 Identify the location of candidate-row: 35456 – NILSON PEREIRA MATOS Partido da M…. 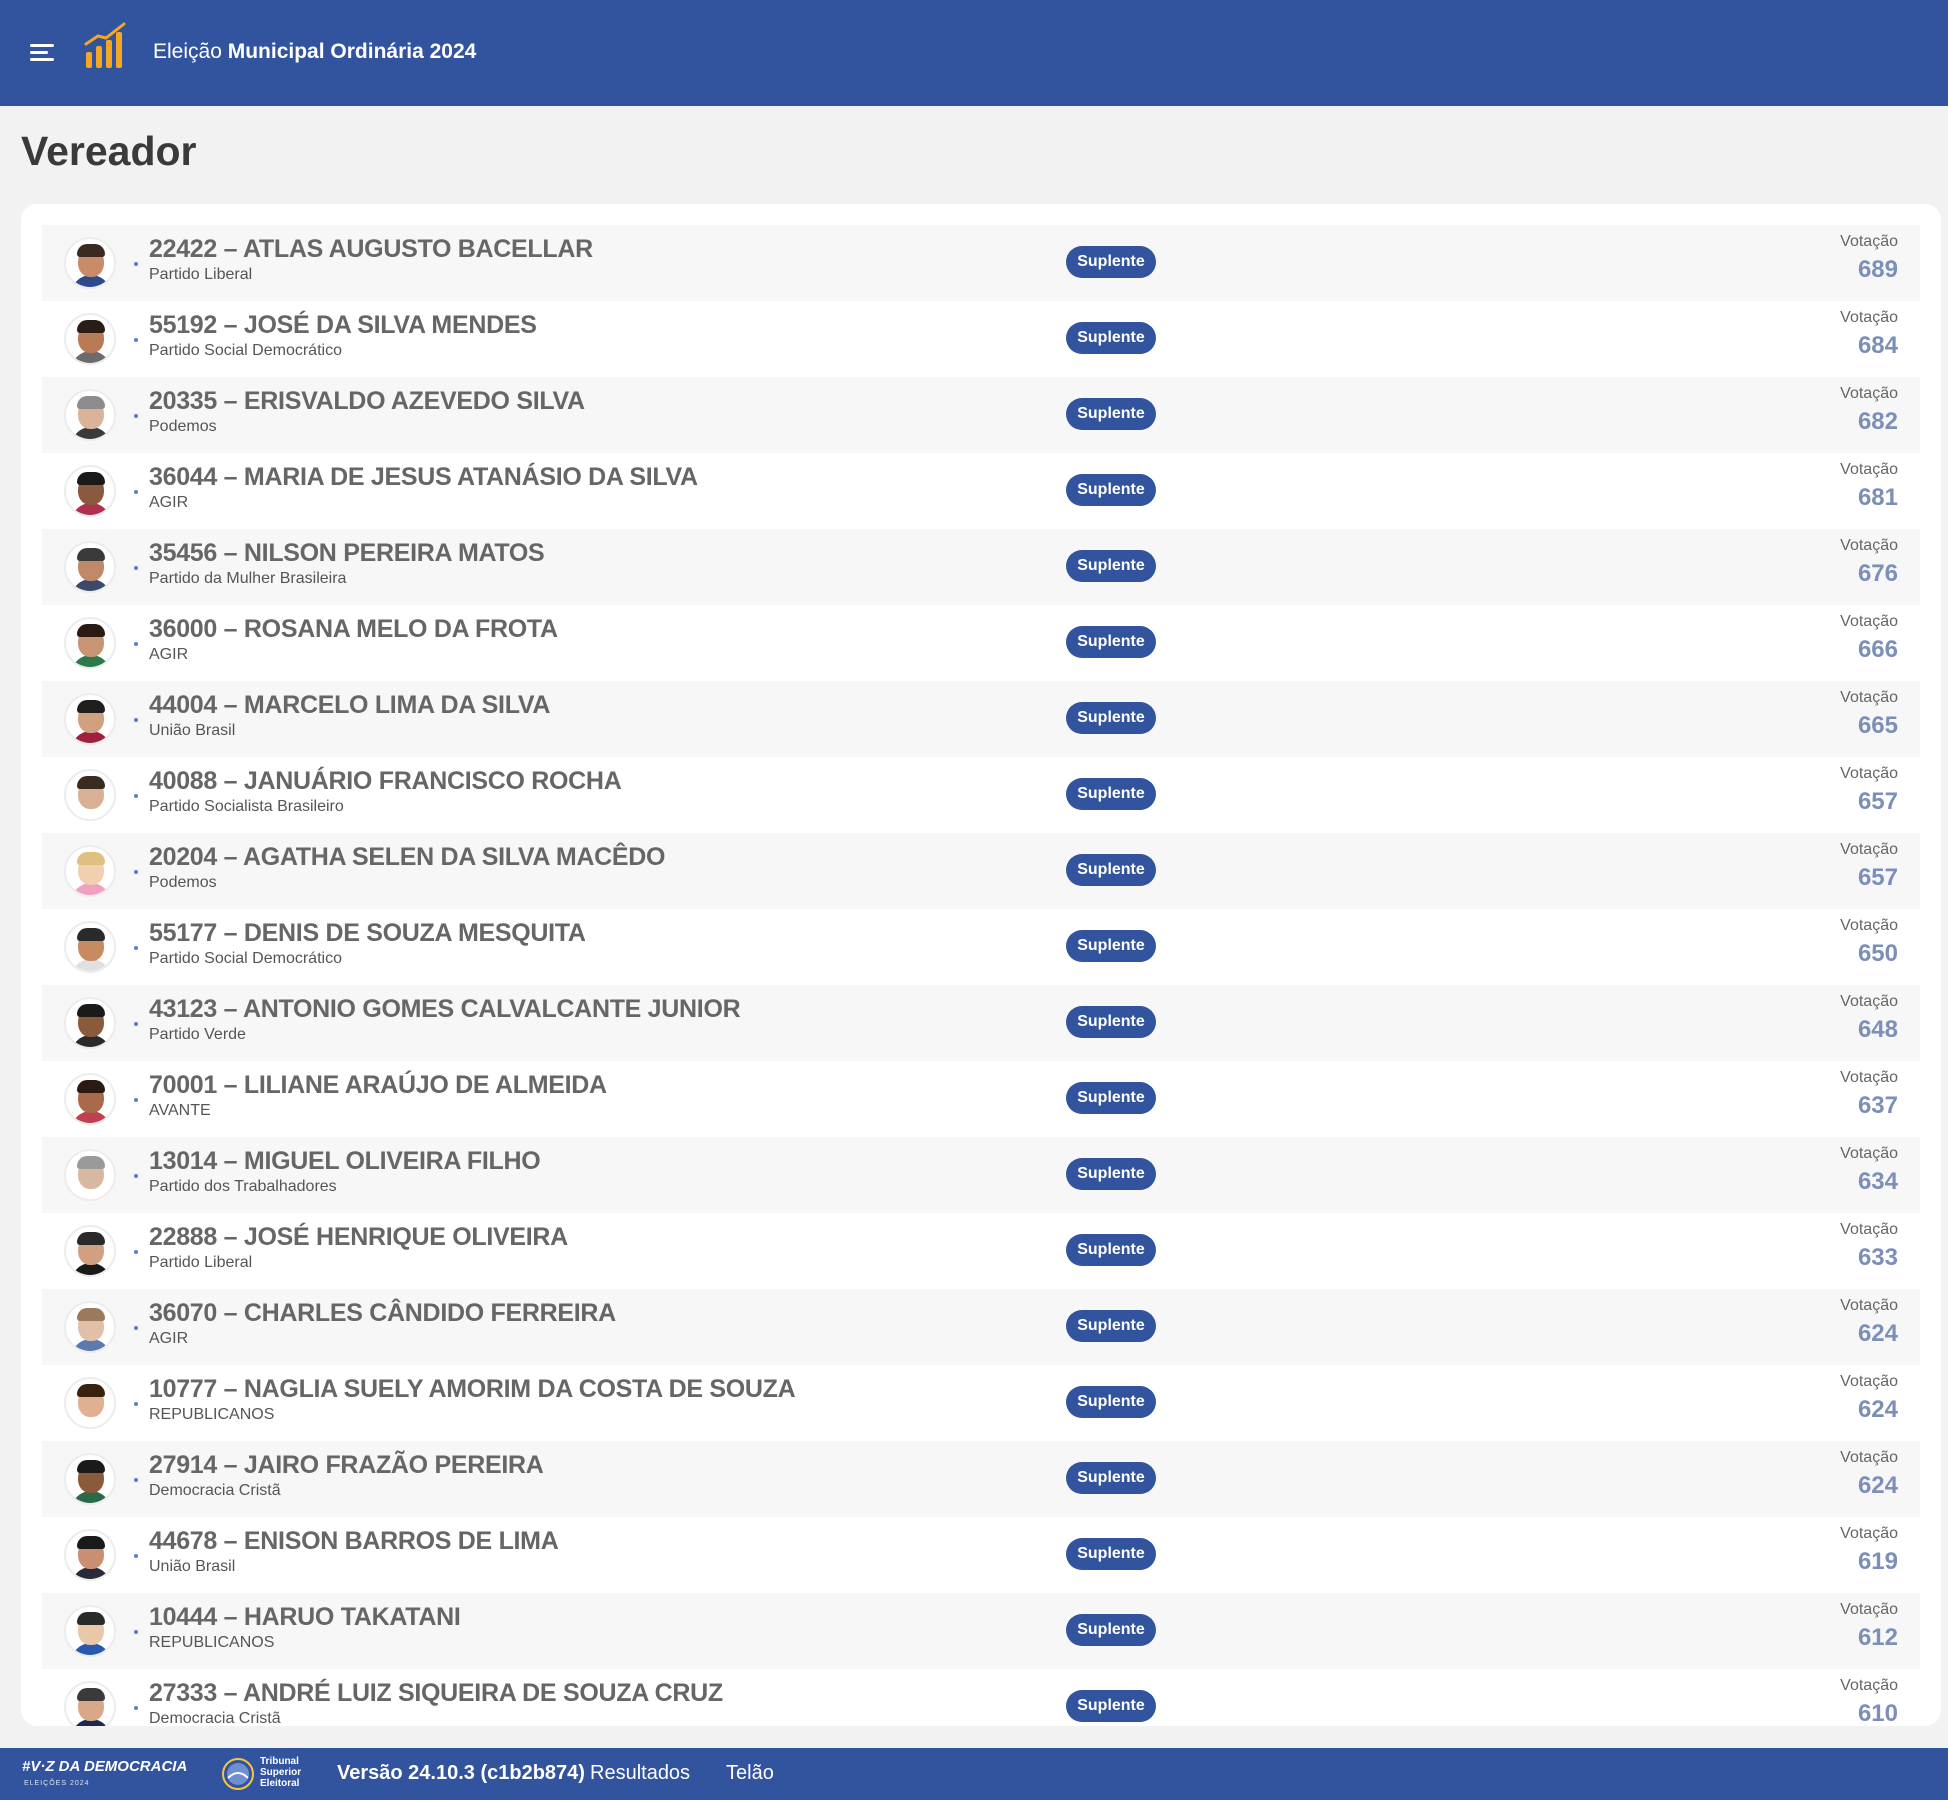
(981, 567).